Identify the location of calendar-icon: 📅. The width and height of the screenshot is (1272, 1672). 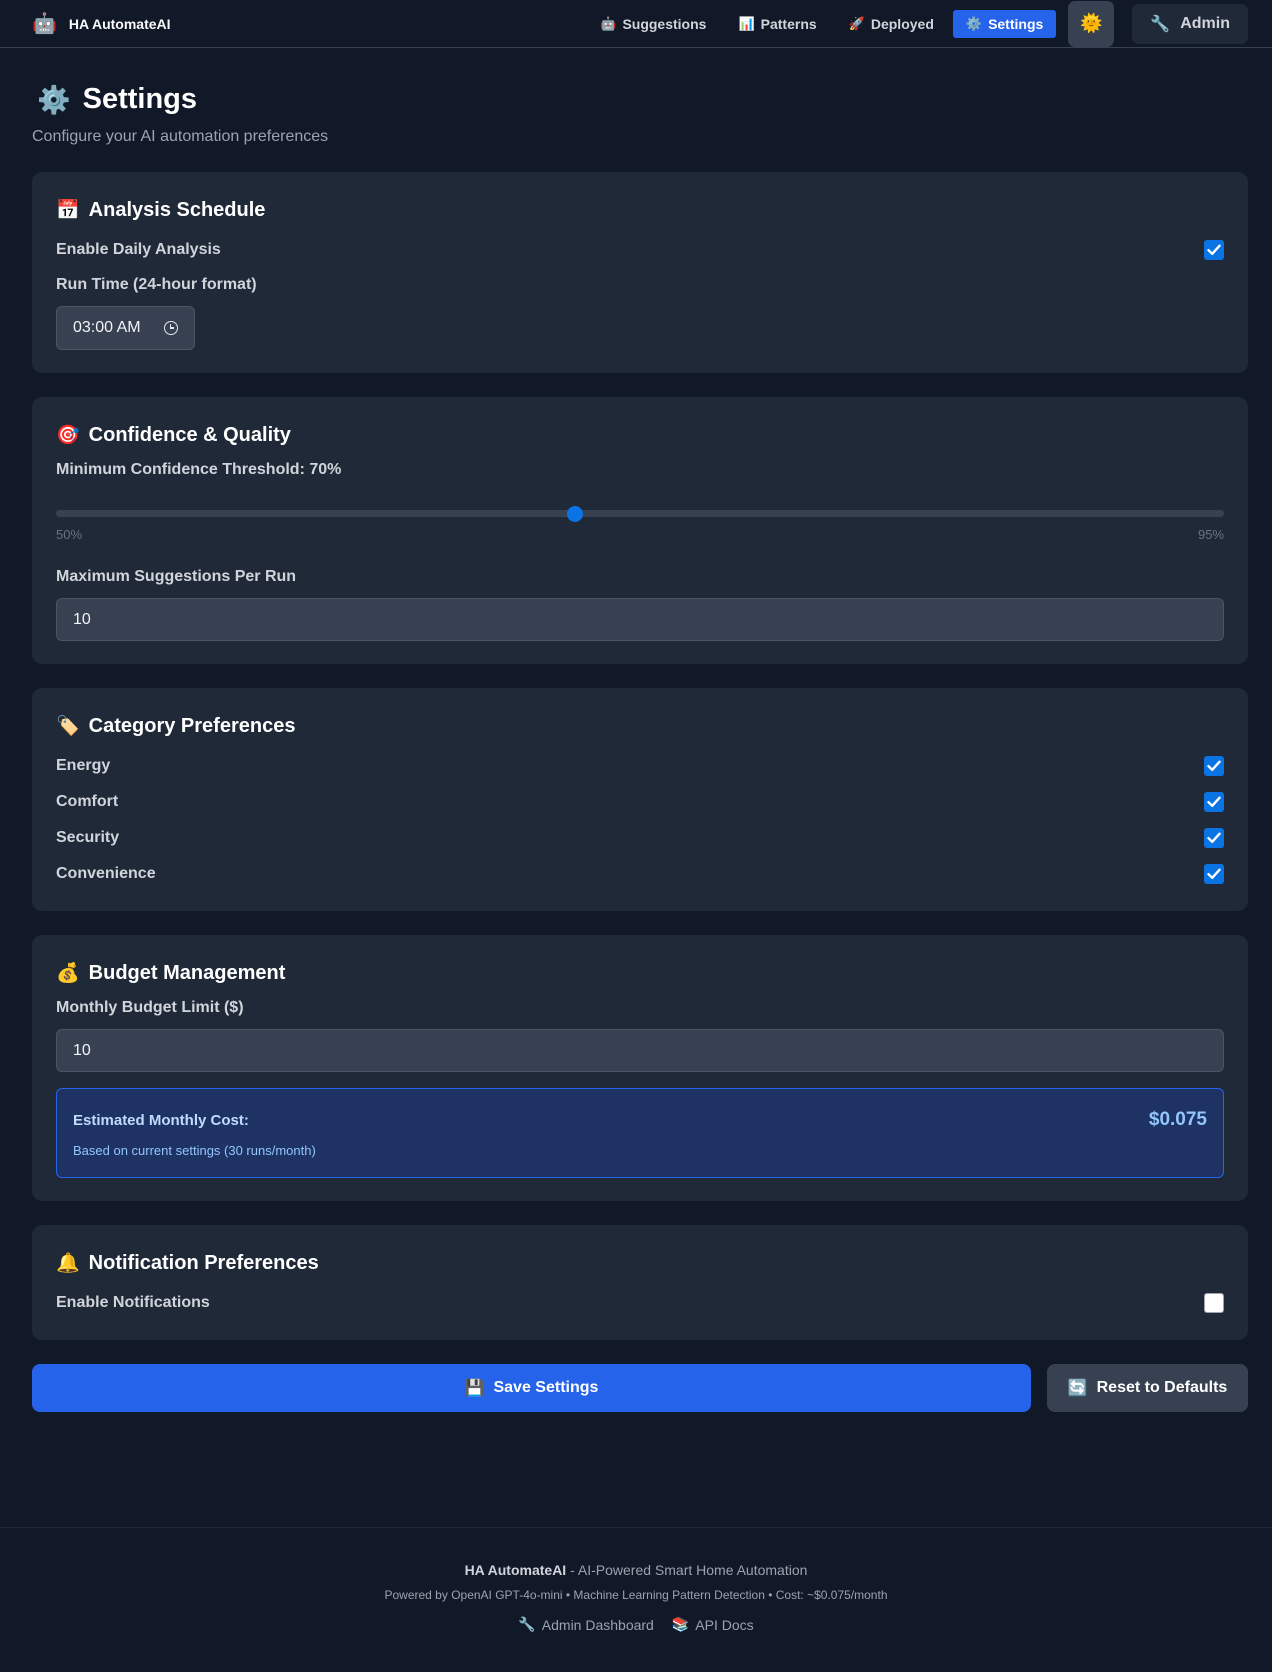
(68, 210).